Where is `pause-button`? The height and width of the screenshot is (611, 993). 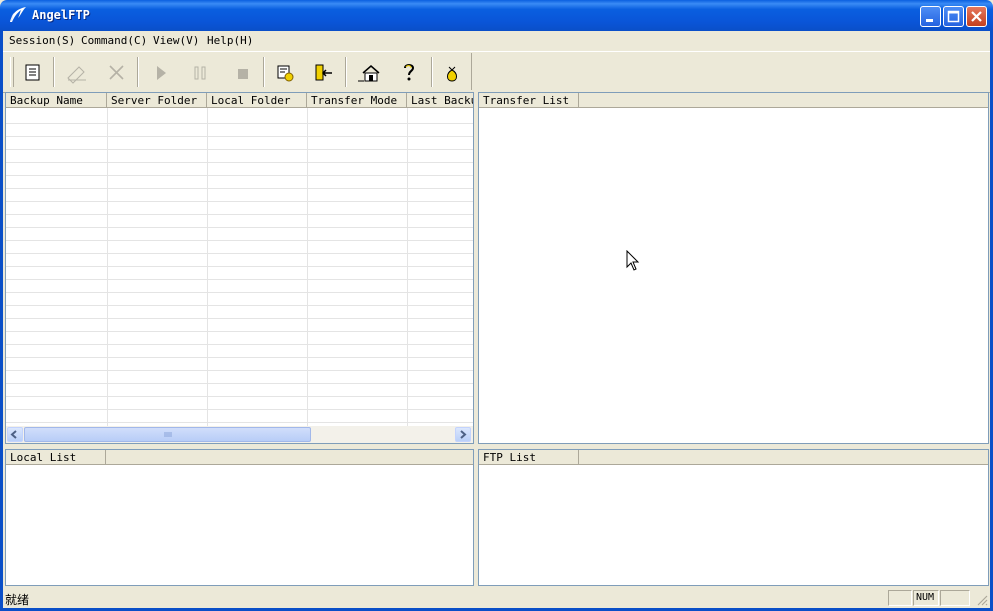
pause-button is located at coordinates (201, 73).